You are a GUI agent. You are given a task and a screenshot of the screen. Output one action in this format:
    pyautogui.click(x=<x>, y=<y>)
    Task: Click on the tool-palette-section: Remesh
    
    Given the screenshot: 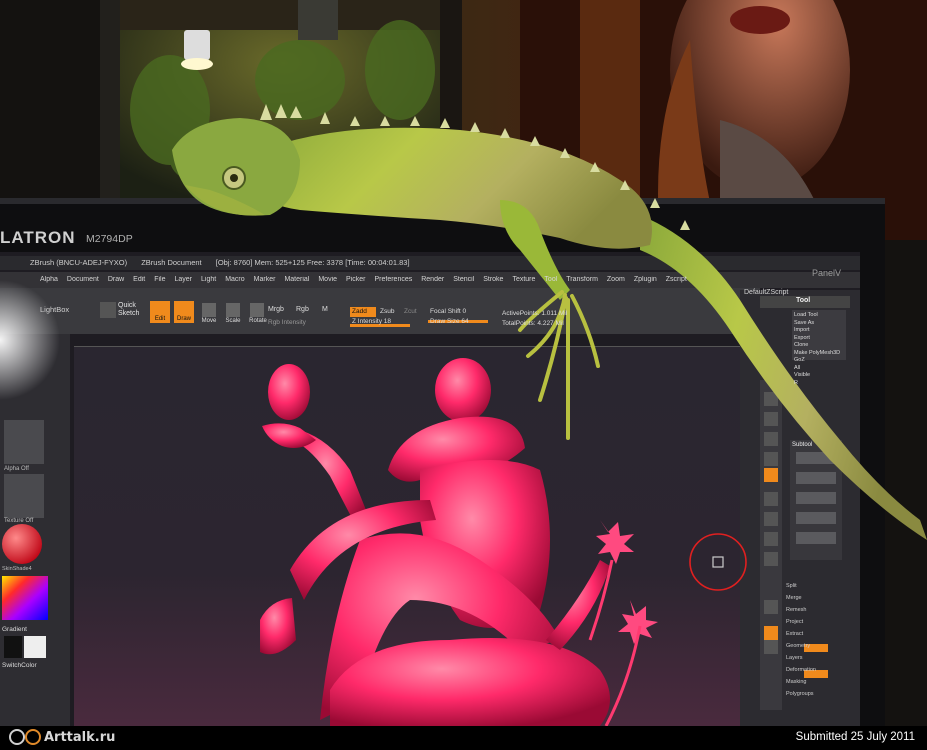 What is the action you would take?
    pyautogui.click(x=811, y=610)
    